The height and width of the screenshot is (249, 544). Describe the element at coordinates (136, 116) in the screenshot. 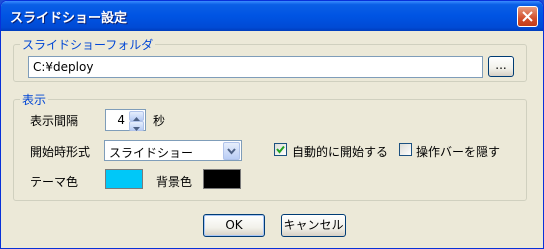

I see `spin-up-button` at that location.